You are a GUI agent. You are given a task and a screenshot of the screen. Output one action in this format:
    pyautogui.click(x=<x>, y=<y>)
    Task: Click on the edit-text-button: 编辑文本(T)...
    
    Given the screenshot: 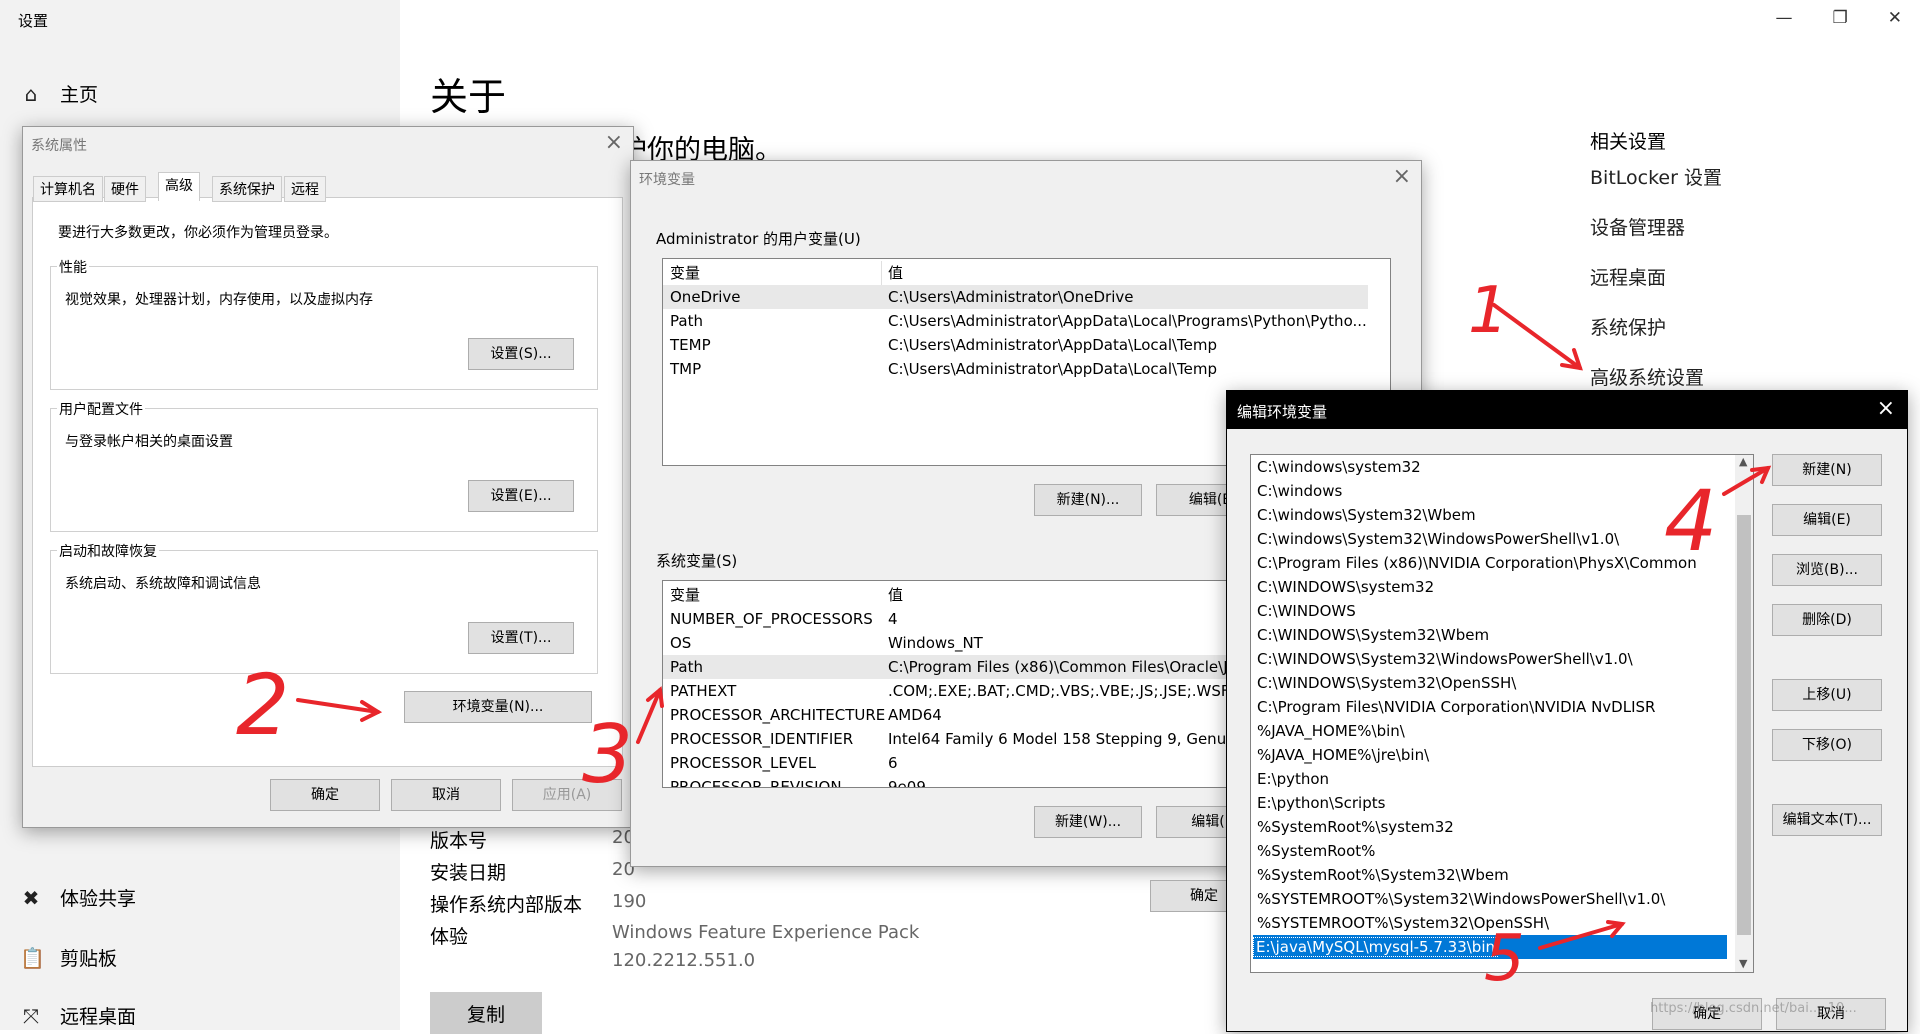 What is the action you would take?
    pyautogui.click(x=1827, y=820)
    